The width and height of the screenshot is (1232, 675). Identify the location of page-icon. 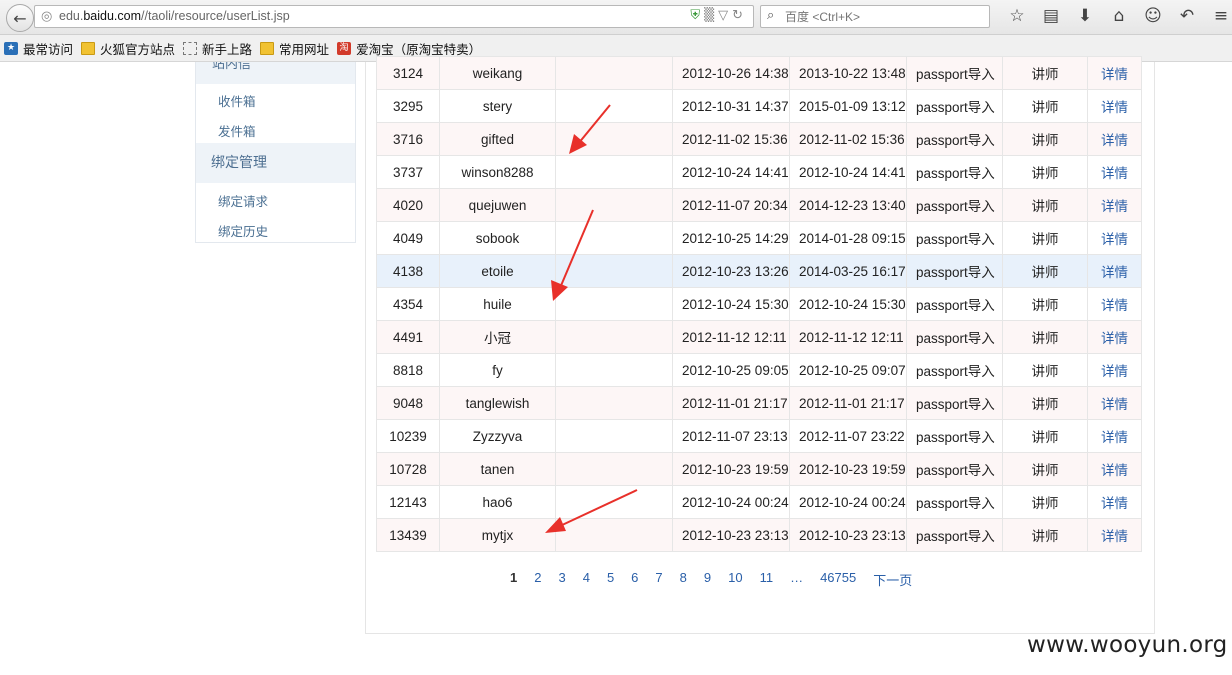
(190, 48).